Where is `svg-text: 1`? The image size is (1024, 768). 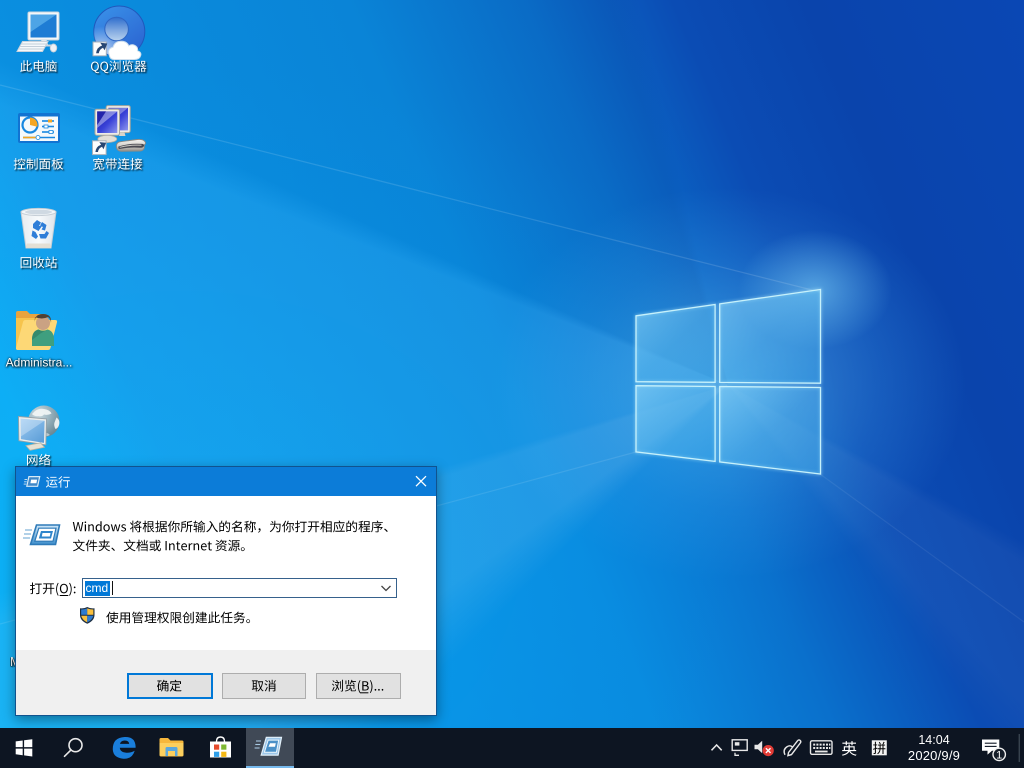
svg-text: 1 is located at coordinates (999, 755).